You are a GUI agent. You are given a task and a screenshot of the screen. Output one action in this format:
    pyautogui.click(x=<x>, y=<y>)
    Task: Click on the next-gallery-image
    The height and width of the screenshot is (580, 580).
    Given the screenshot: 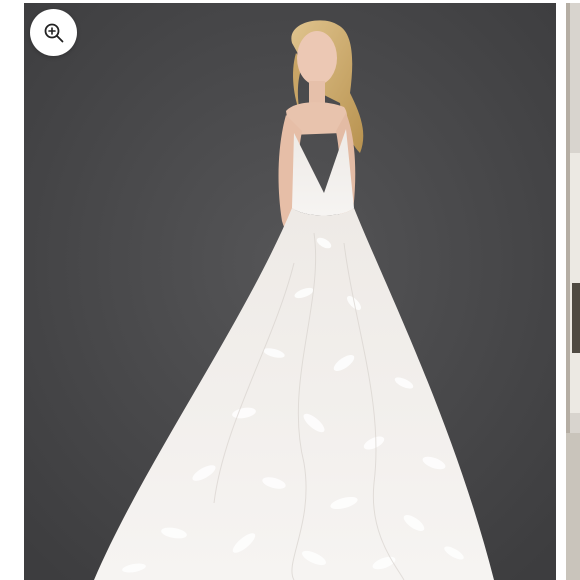 What is the action you would take?
    pyautogui.click(x=573, y=291)
    